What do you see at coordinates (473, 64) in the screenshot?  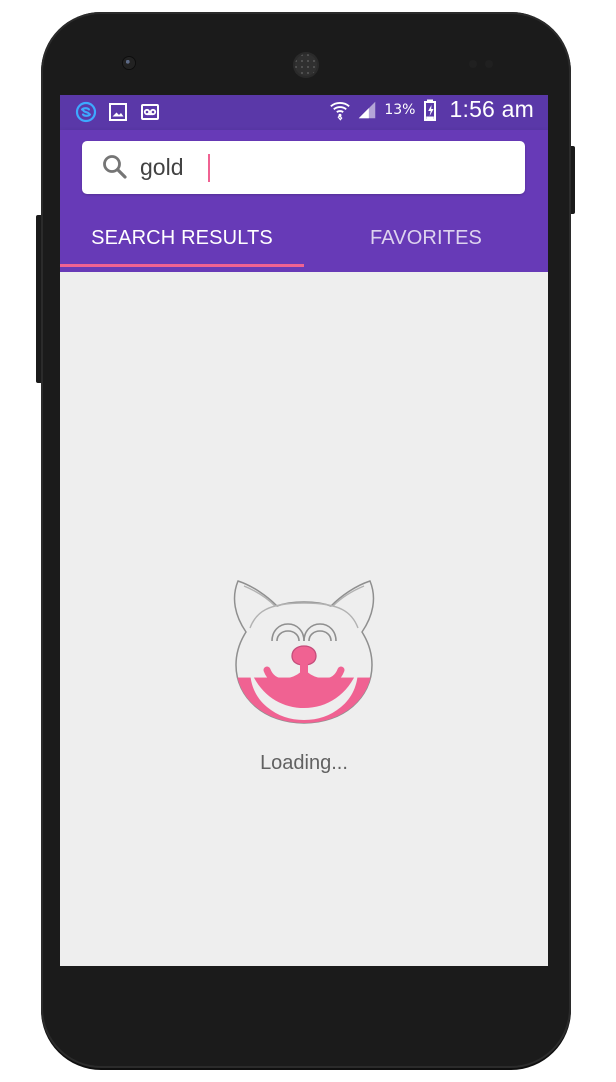 I see `proximity-sensor` at bounding box center [473, 64].